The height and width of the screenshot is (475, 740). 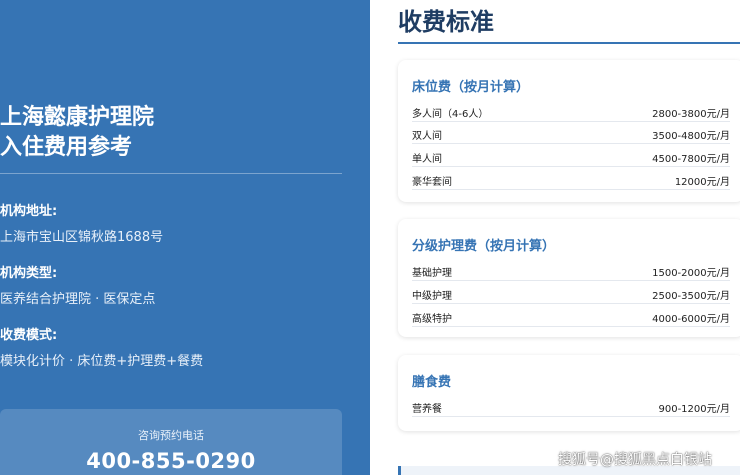 What do you see at coordinates (77, 117) in the screenshot?
I see `title-line-1: 上海懿康护理院` at bounding box center [77, 117].